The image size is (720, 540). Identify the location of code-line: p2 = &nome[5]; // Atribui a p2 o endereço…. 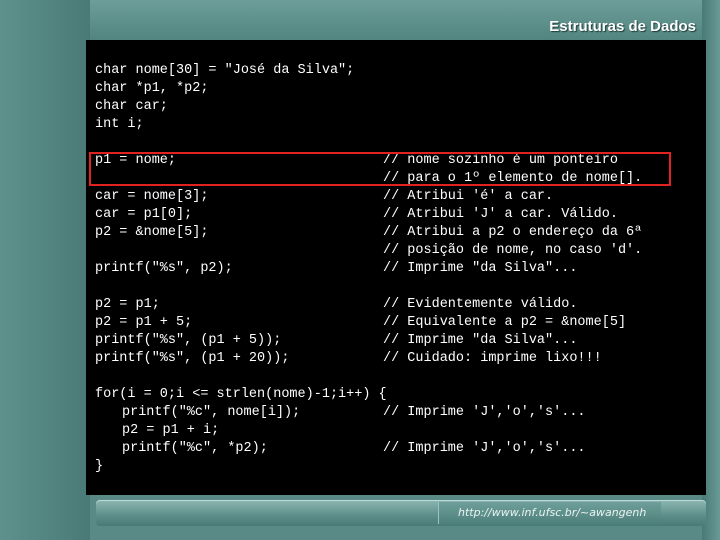
(360, 233).